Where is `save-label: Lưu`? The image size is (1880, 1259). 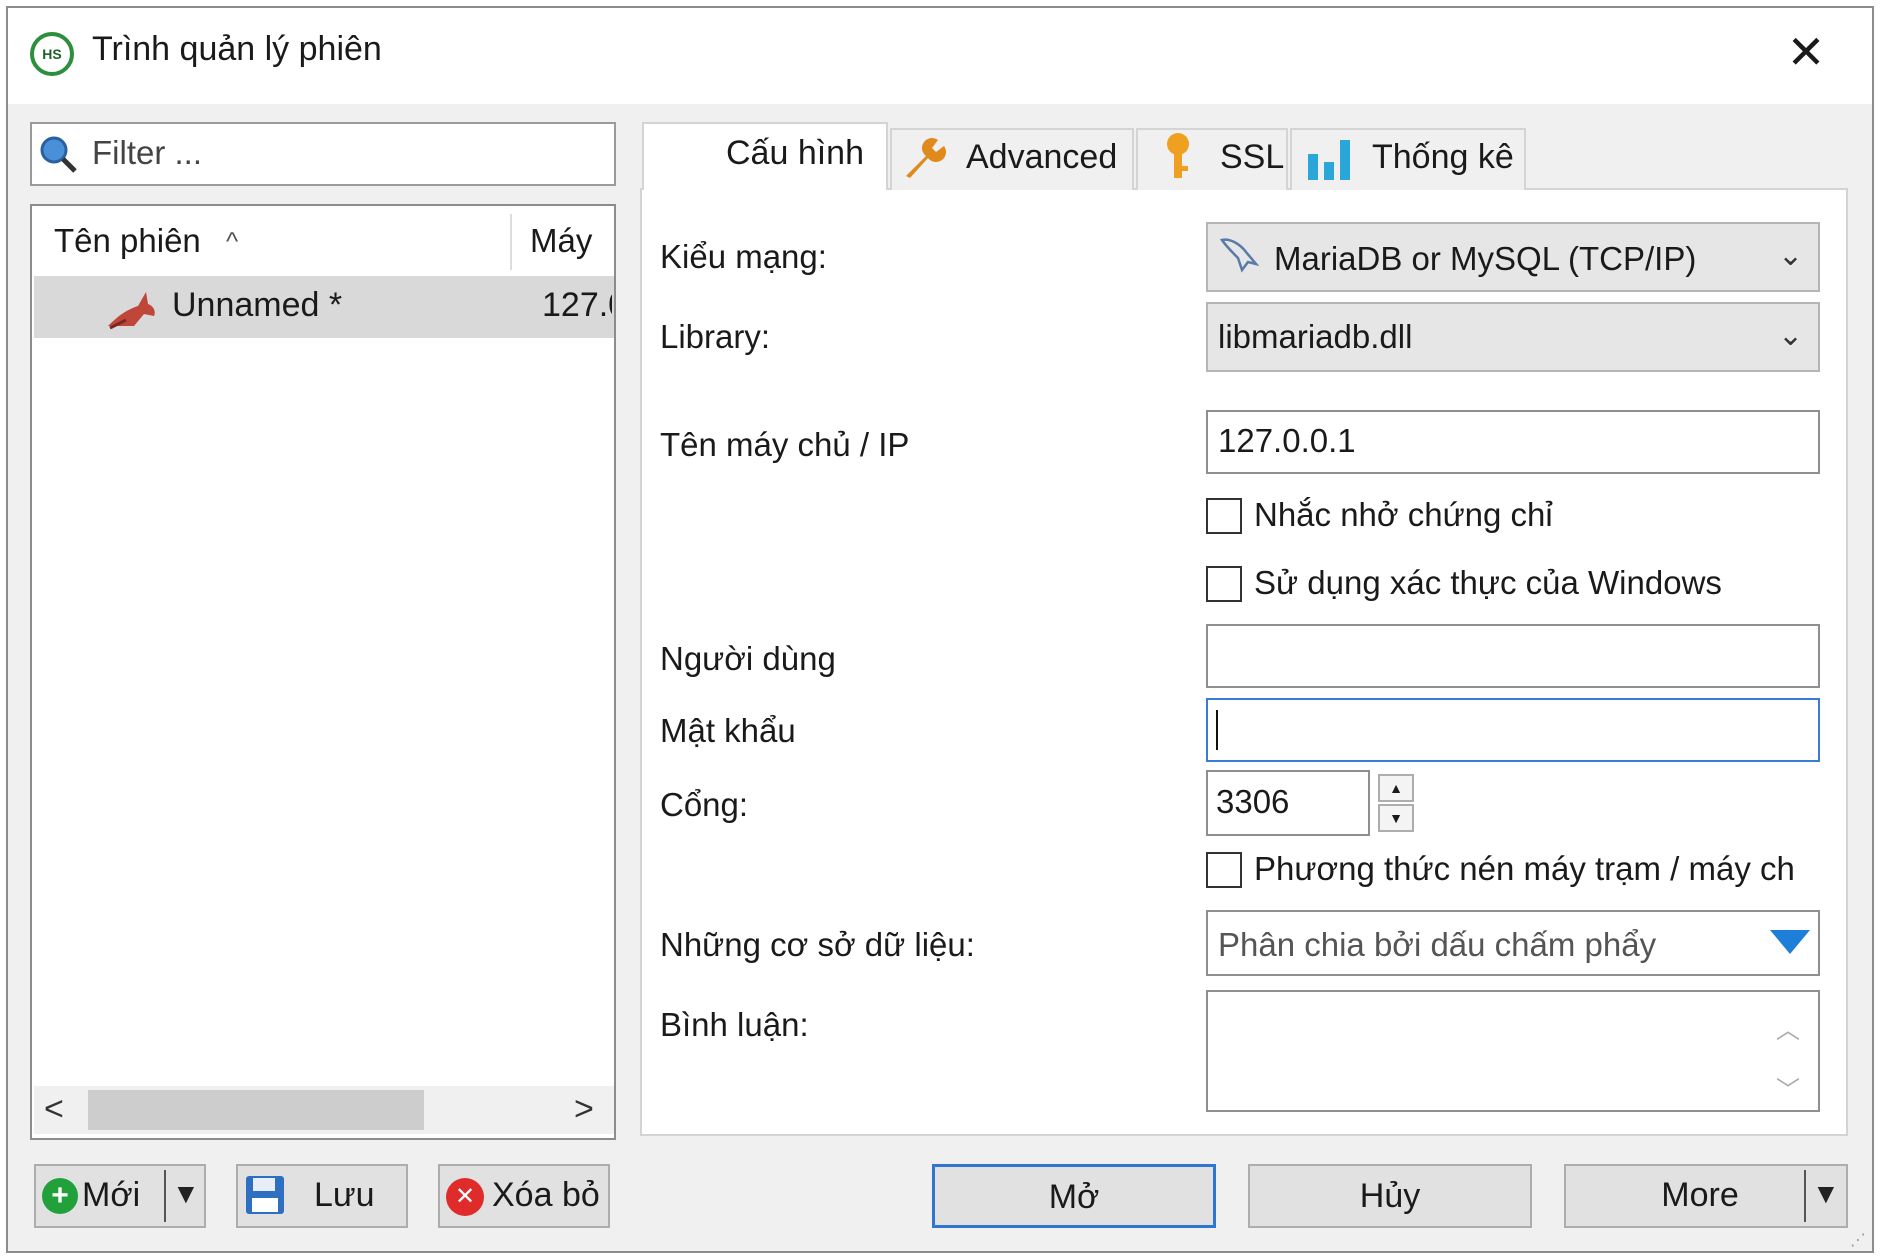
save-label: Lưu is located at coordinates (344, 1195).